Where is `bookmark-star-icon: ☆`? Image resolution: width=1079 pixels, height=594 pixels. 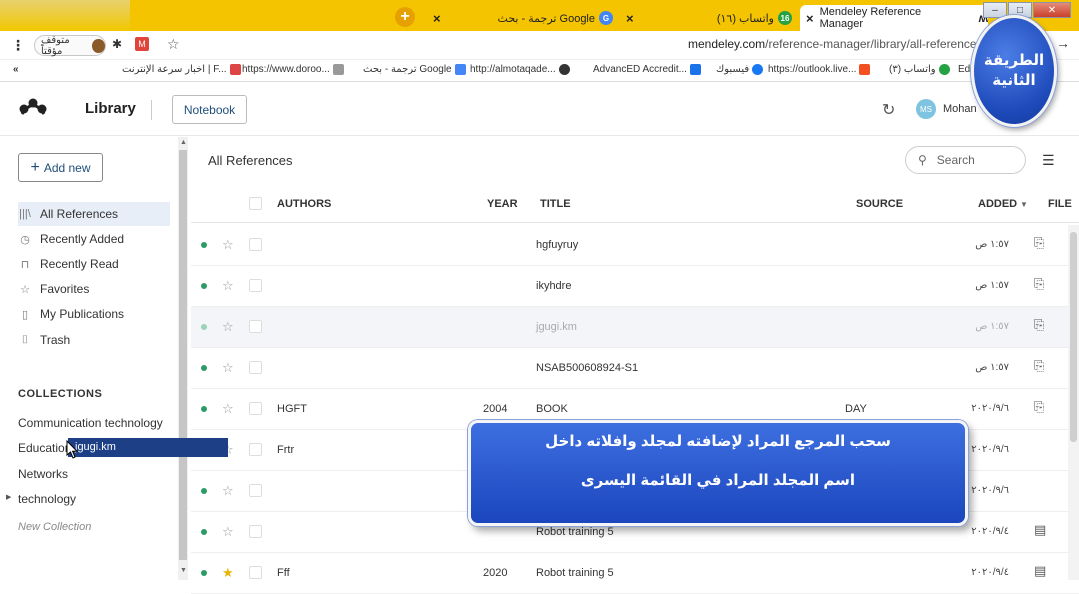 bookmark-star-icon: ☆ is located at coordinates (173, 44).